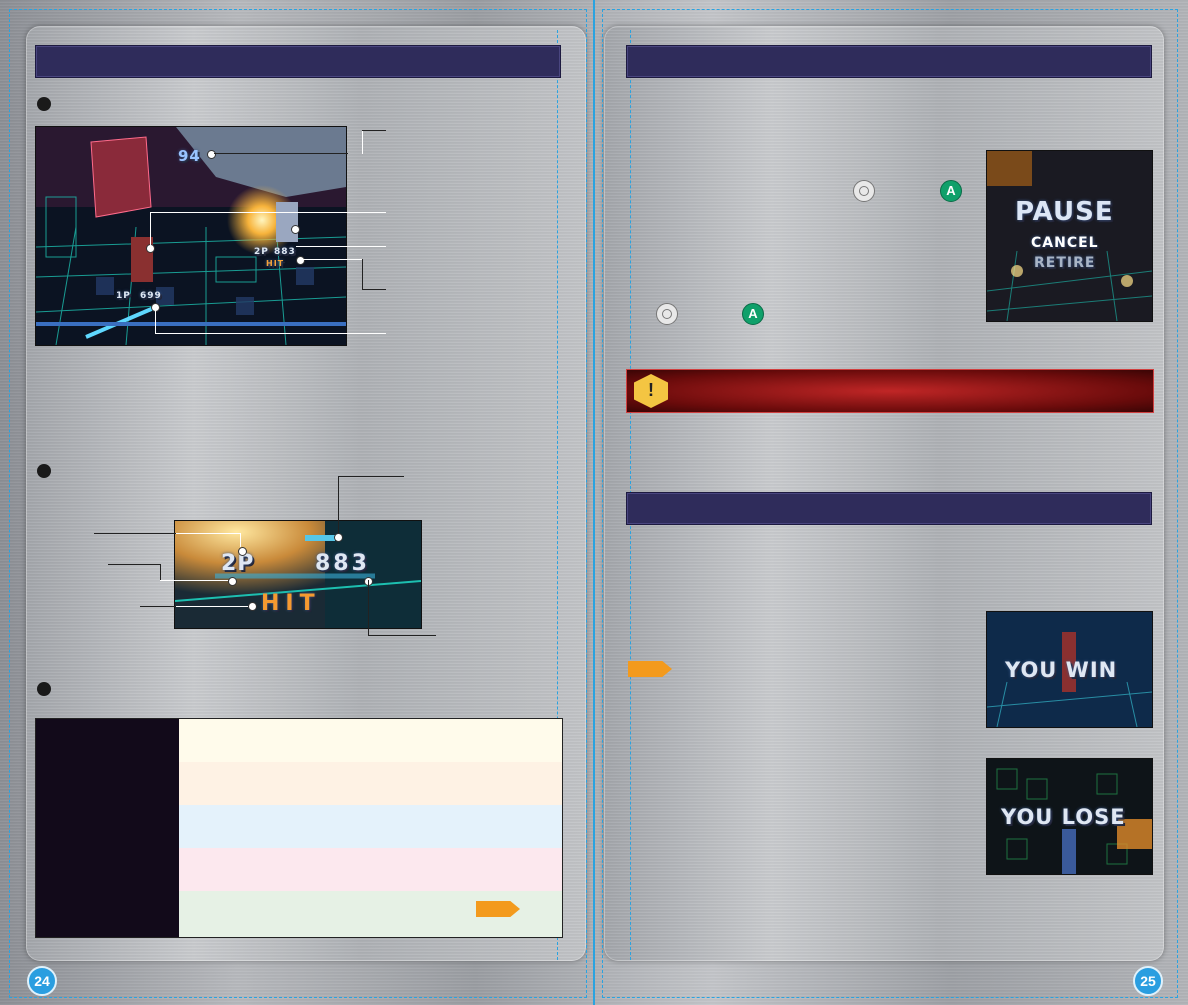  What do you see at coordinates (42, 981) in the screenshot?
I see `page-number-left: 24` at bounding box center [42, 981].